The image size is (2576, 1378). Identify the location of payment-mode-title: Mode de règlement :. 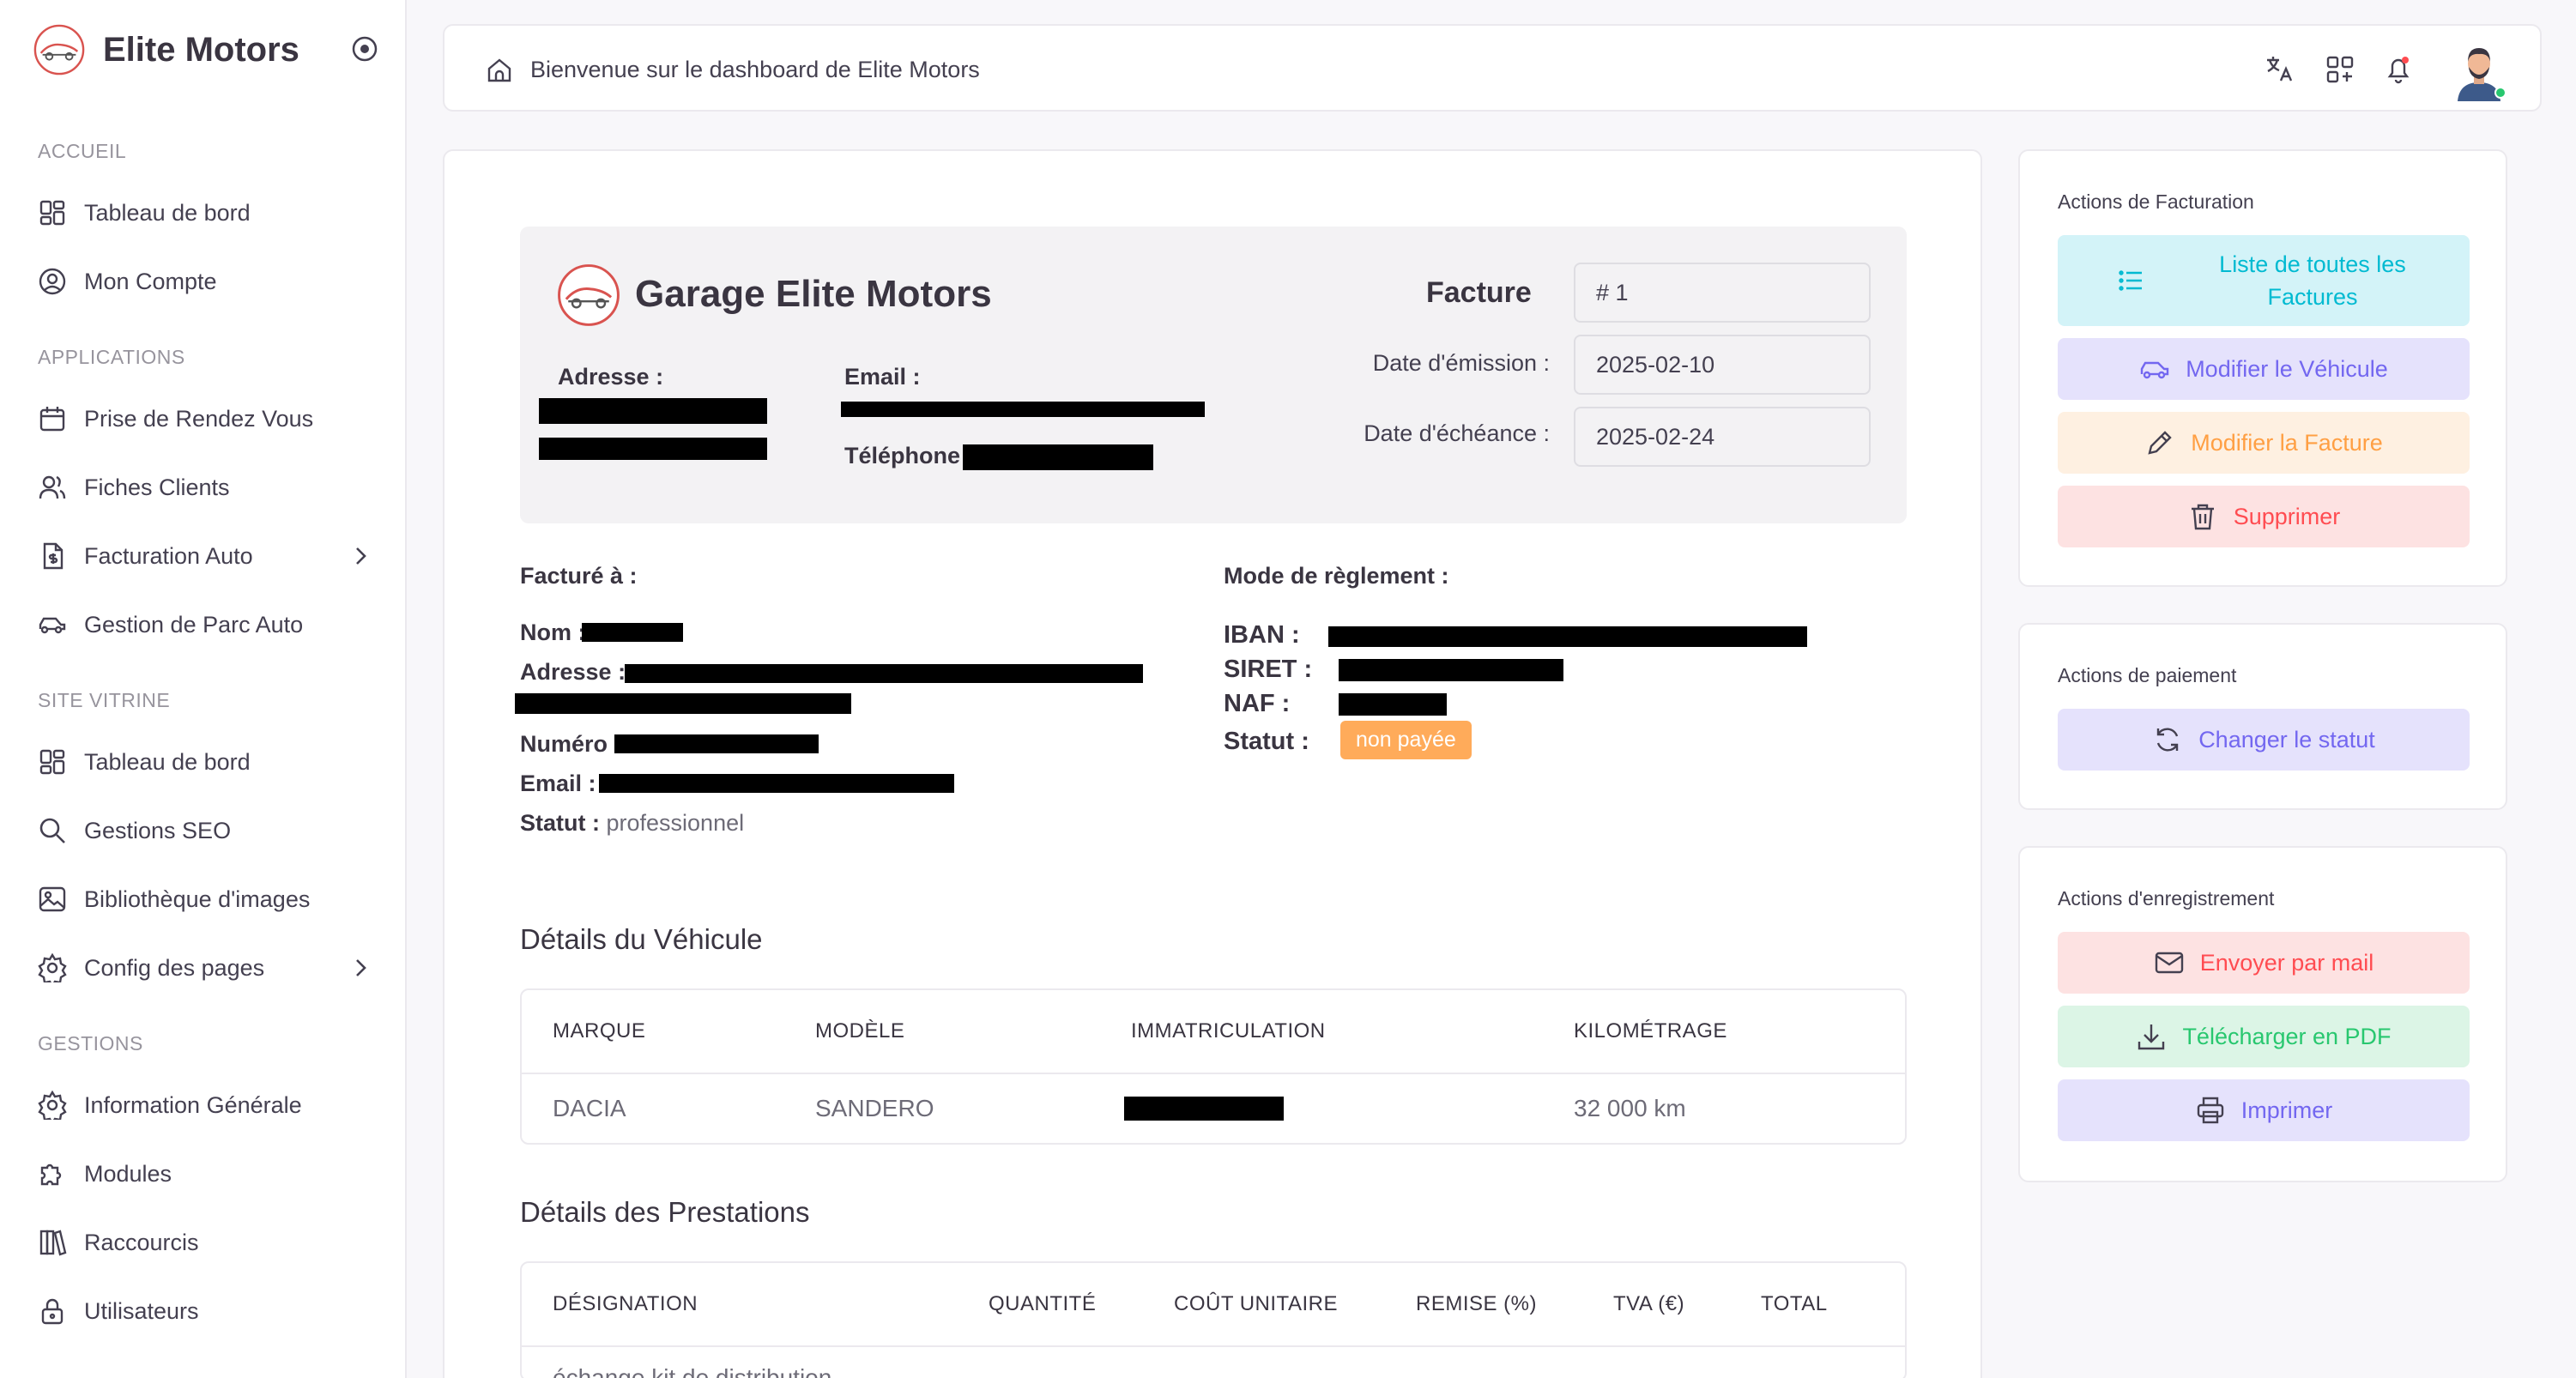
(1336, 576).